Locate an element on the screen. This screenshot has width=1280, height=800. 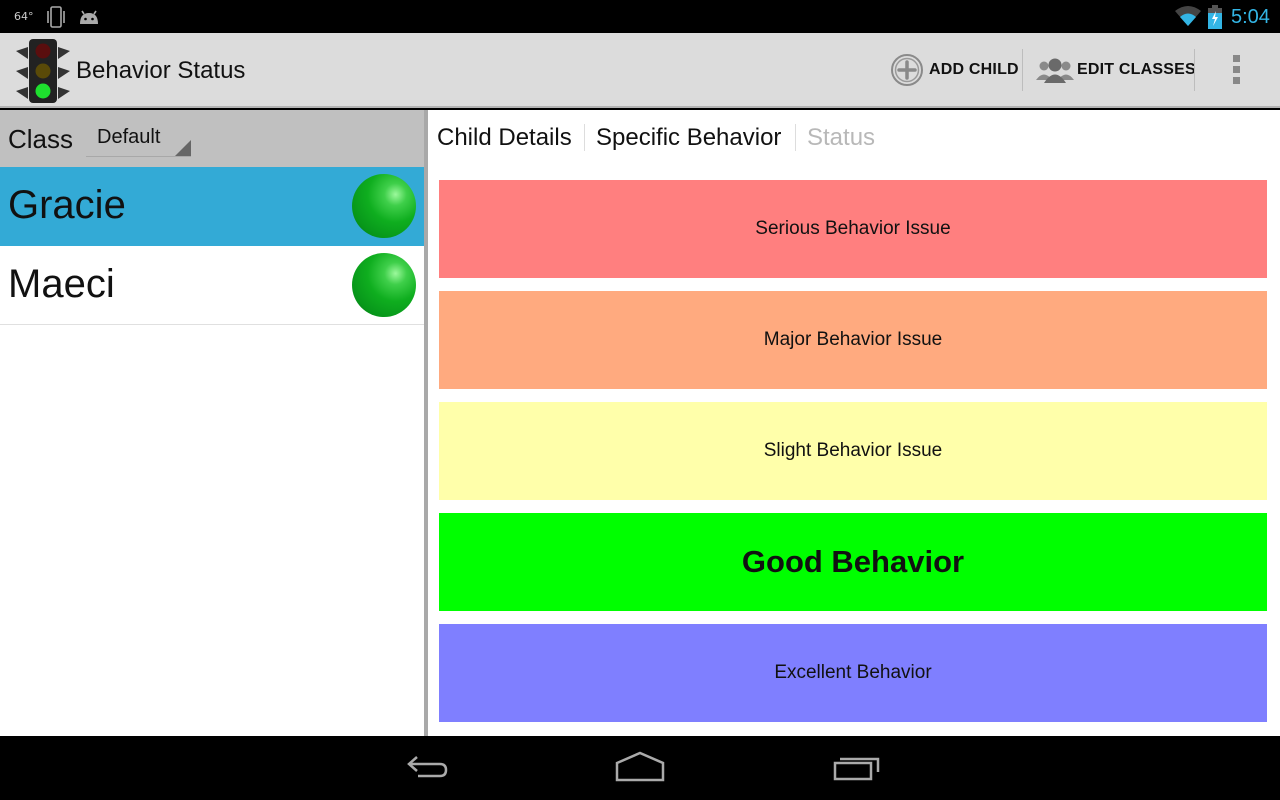
class-selector-bar: Class Default is located at coordinates (212, 138).